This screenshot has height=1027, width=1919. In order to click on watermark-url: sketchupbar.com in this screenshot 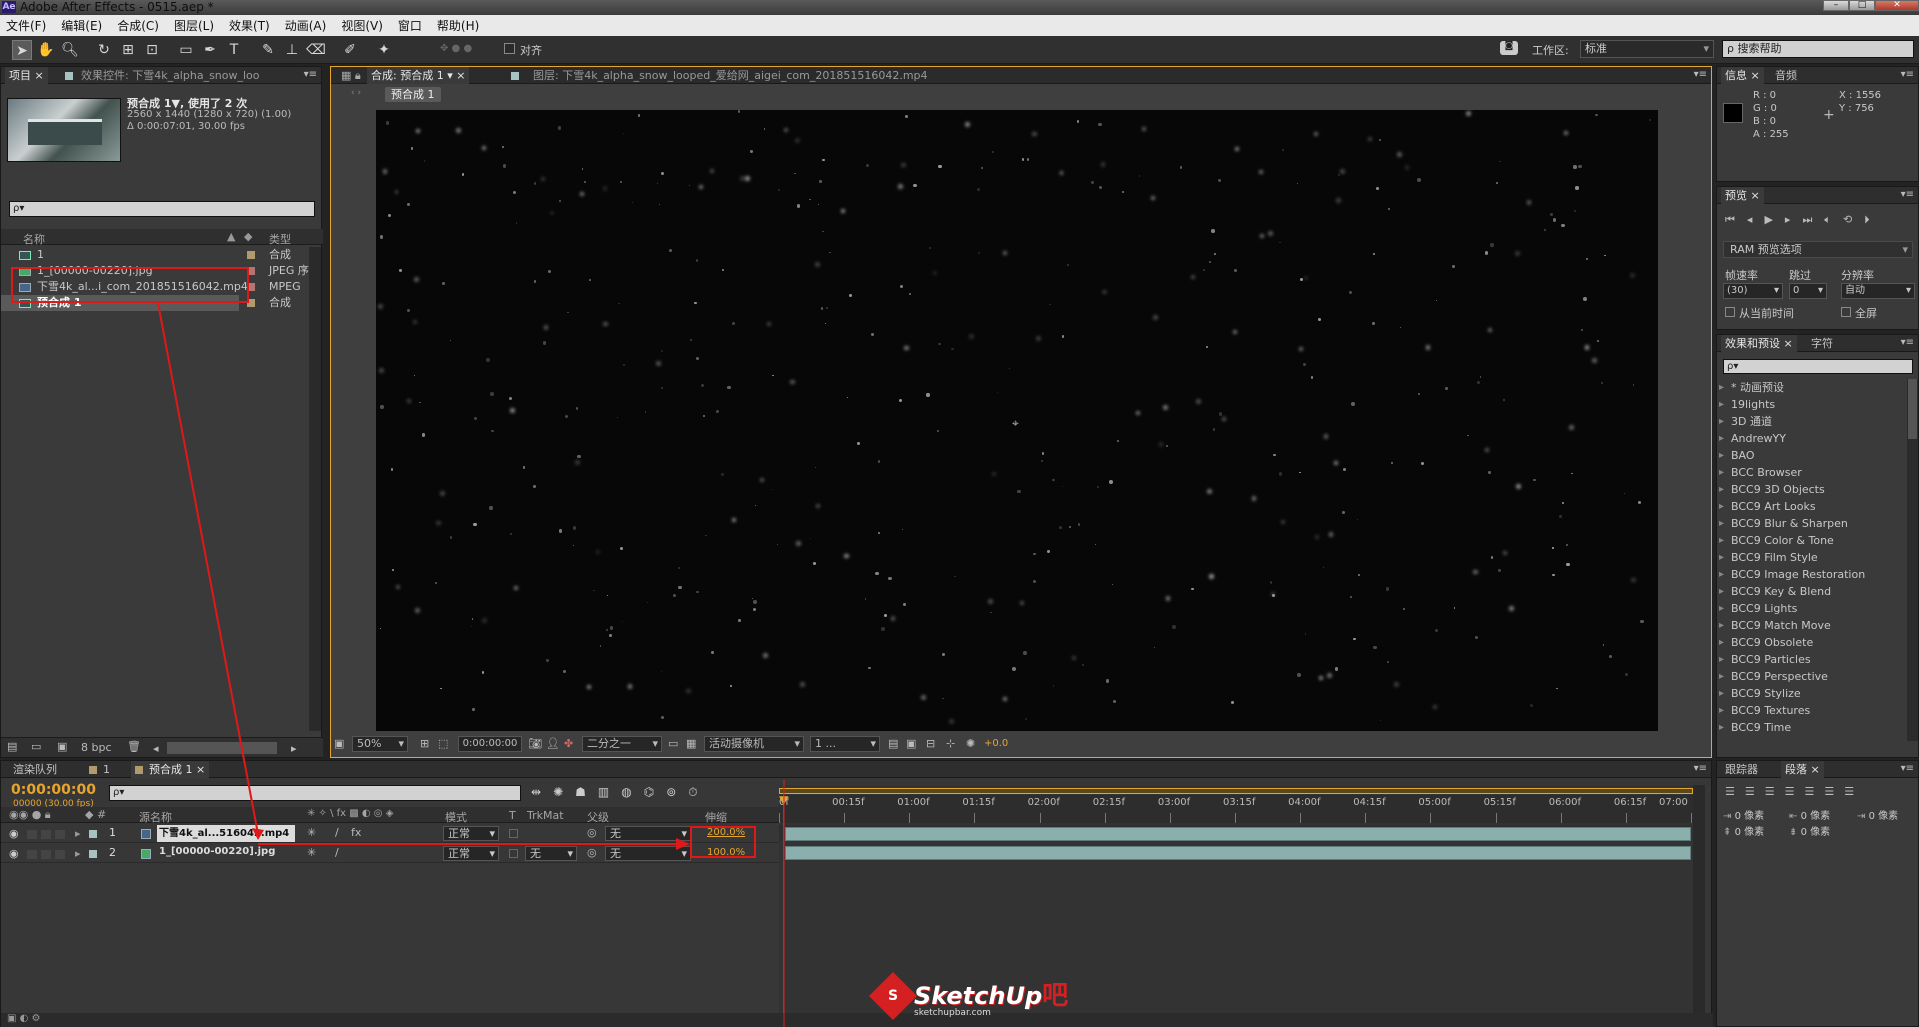, I will do `click(952, 1012)`.